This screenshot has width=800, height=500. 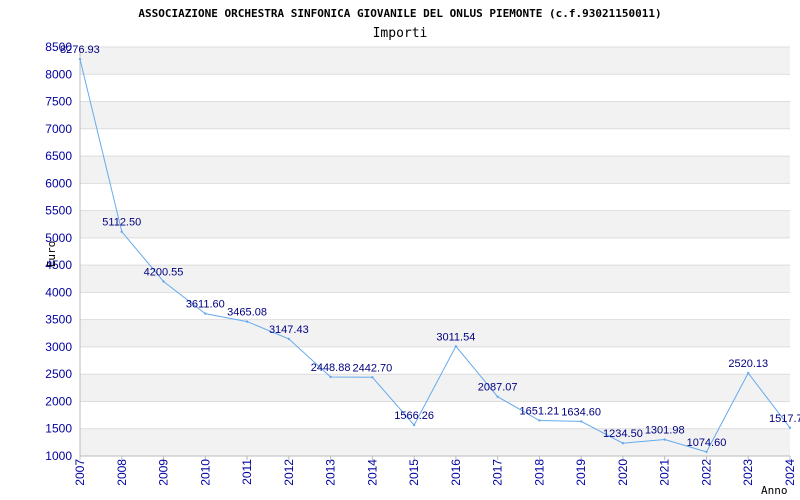 I want to click on data-label: 3465.08, so click(x=247, y=313).